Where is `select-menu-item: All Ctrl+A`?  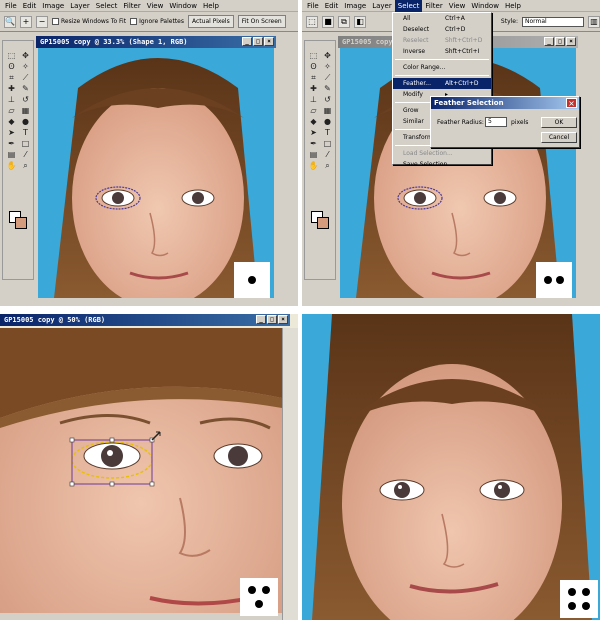 select-menu-item: All Ctrl+A is located at coordinates (442, 18).